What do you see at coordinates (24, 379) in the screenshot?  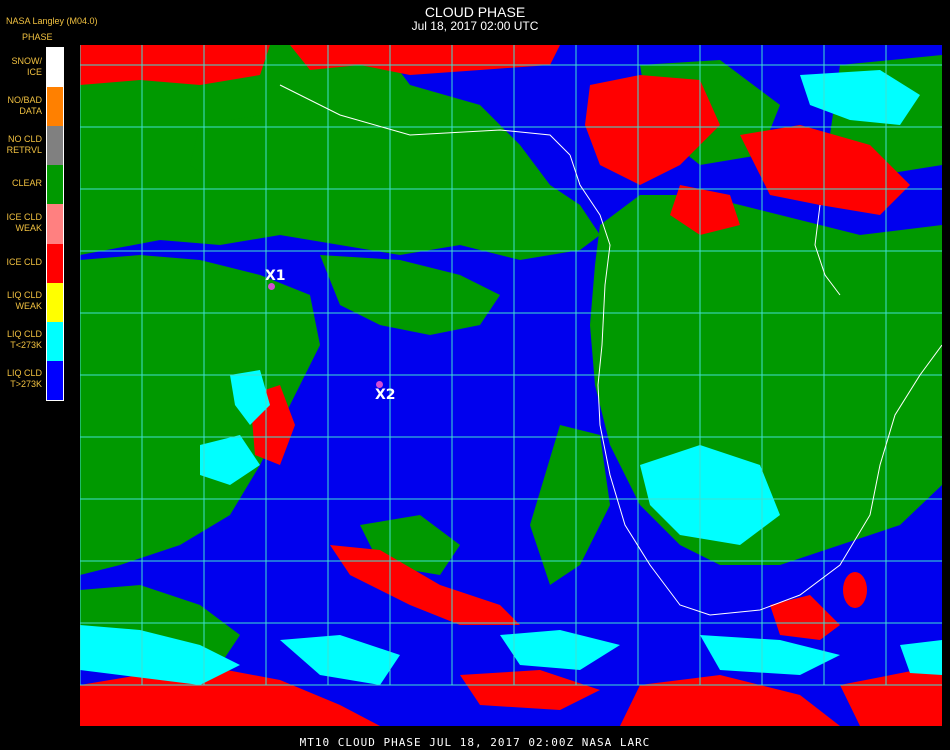 I see `legend-label: LIQ CLD T>273K` at bounding box center [24, 379].